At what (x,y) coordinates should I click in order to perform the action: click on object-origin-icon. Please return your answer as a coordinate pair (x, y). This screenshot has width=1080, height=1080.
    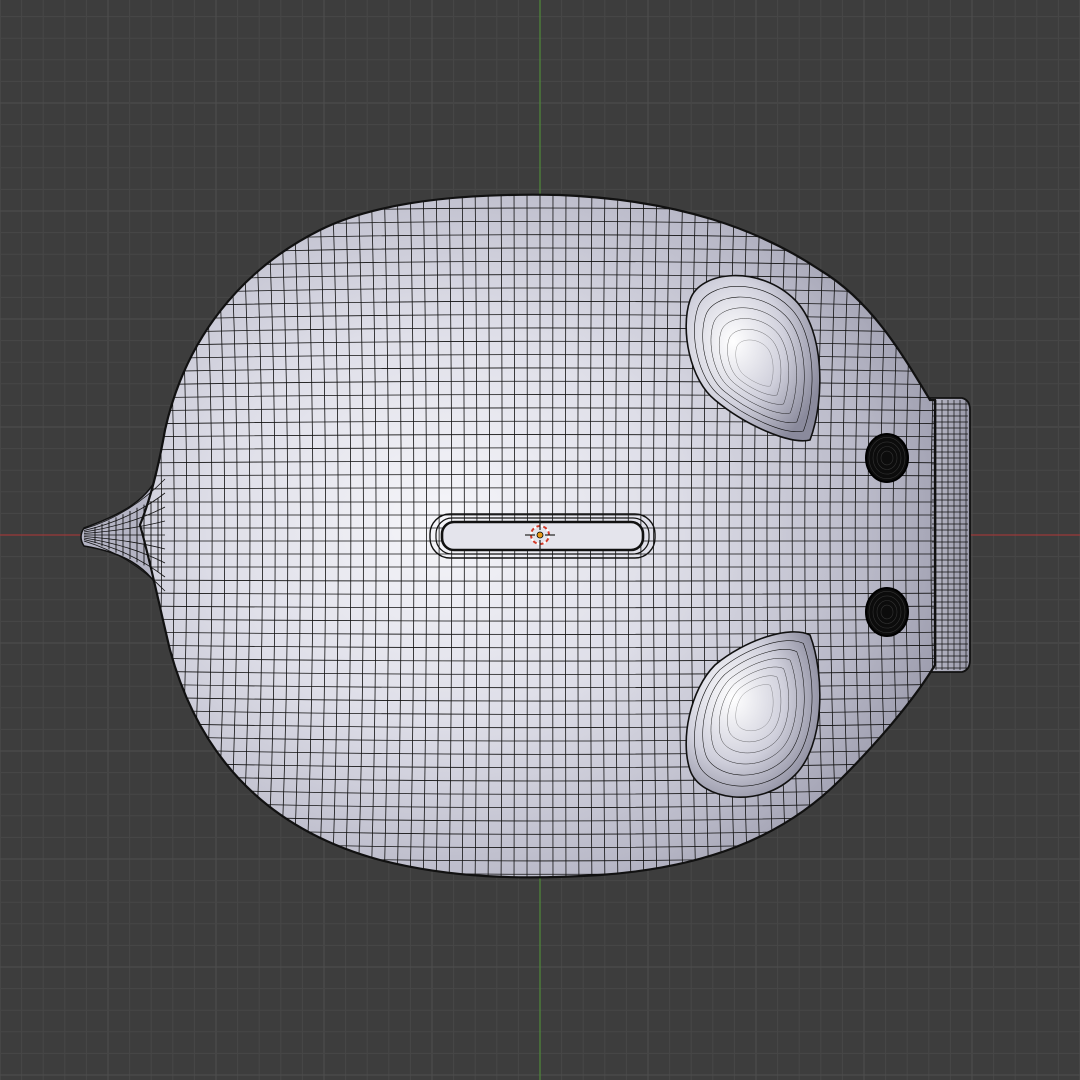
    Looking at the image, I should click on (540, 535).